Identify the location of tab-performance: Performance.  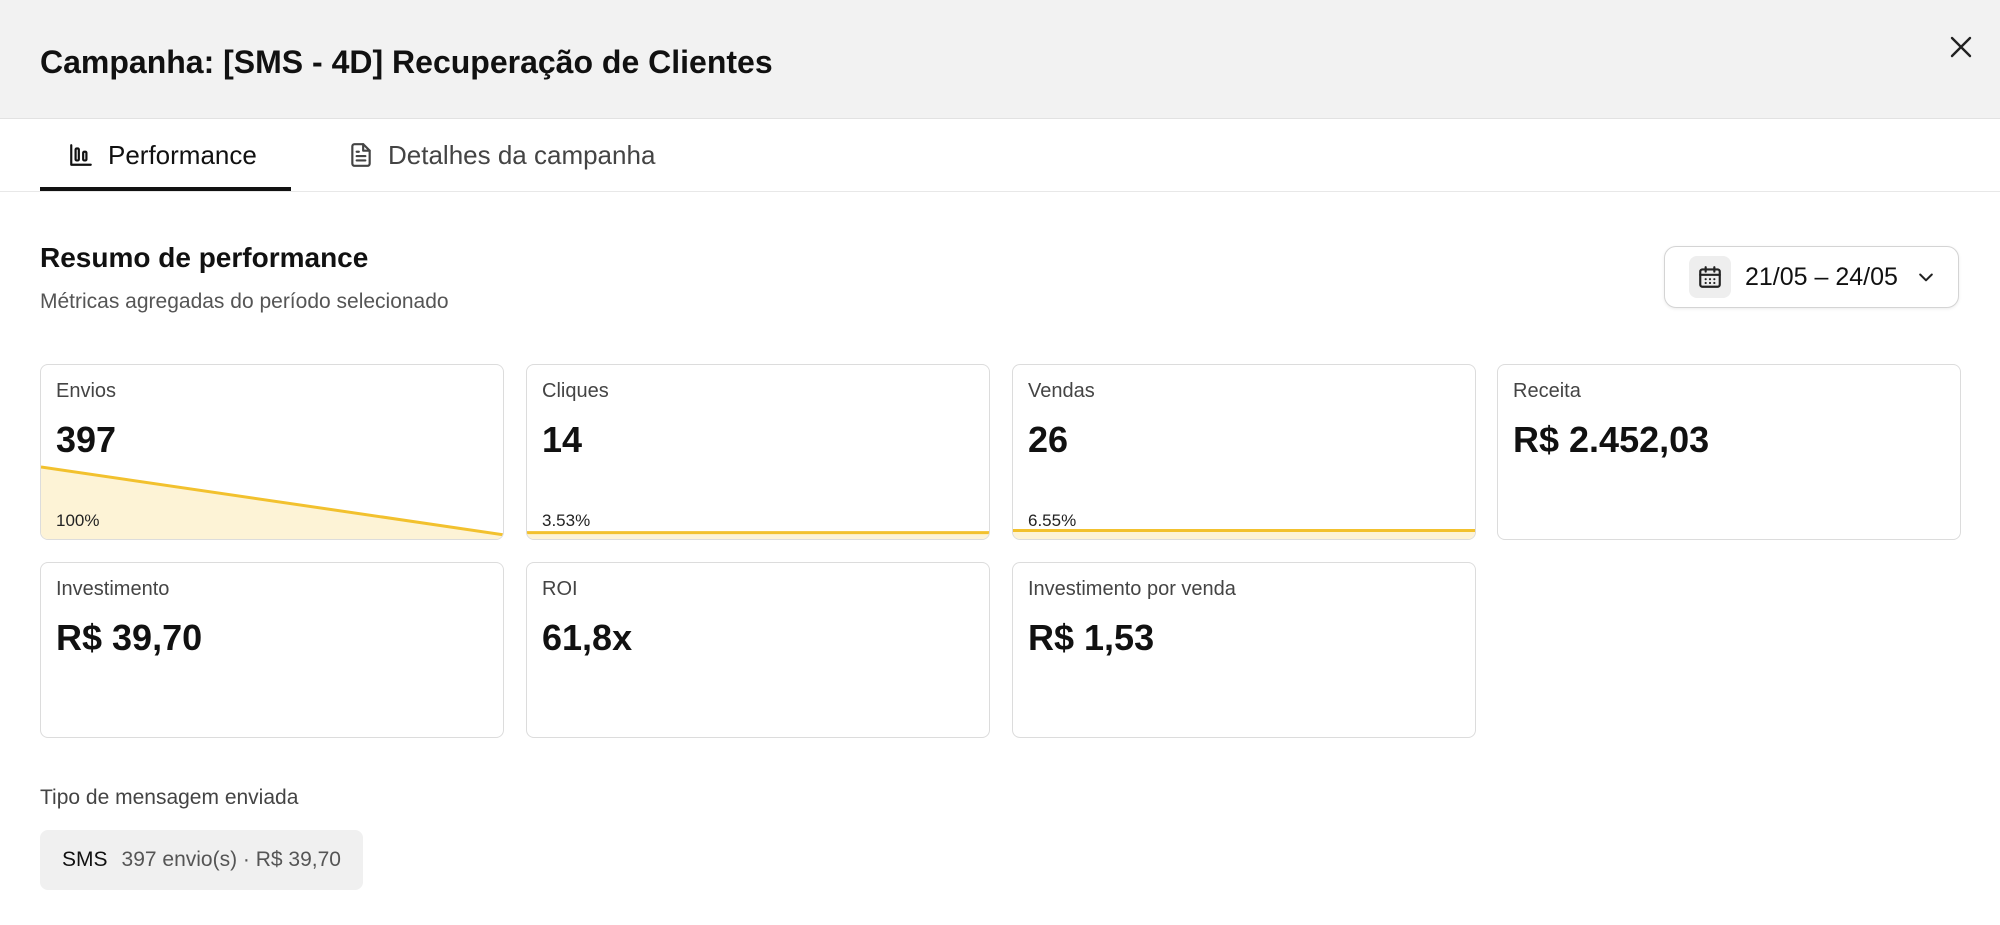
(162, 155).